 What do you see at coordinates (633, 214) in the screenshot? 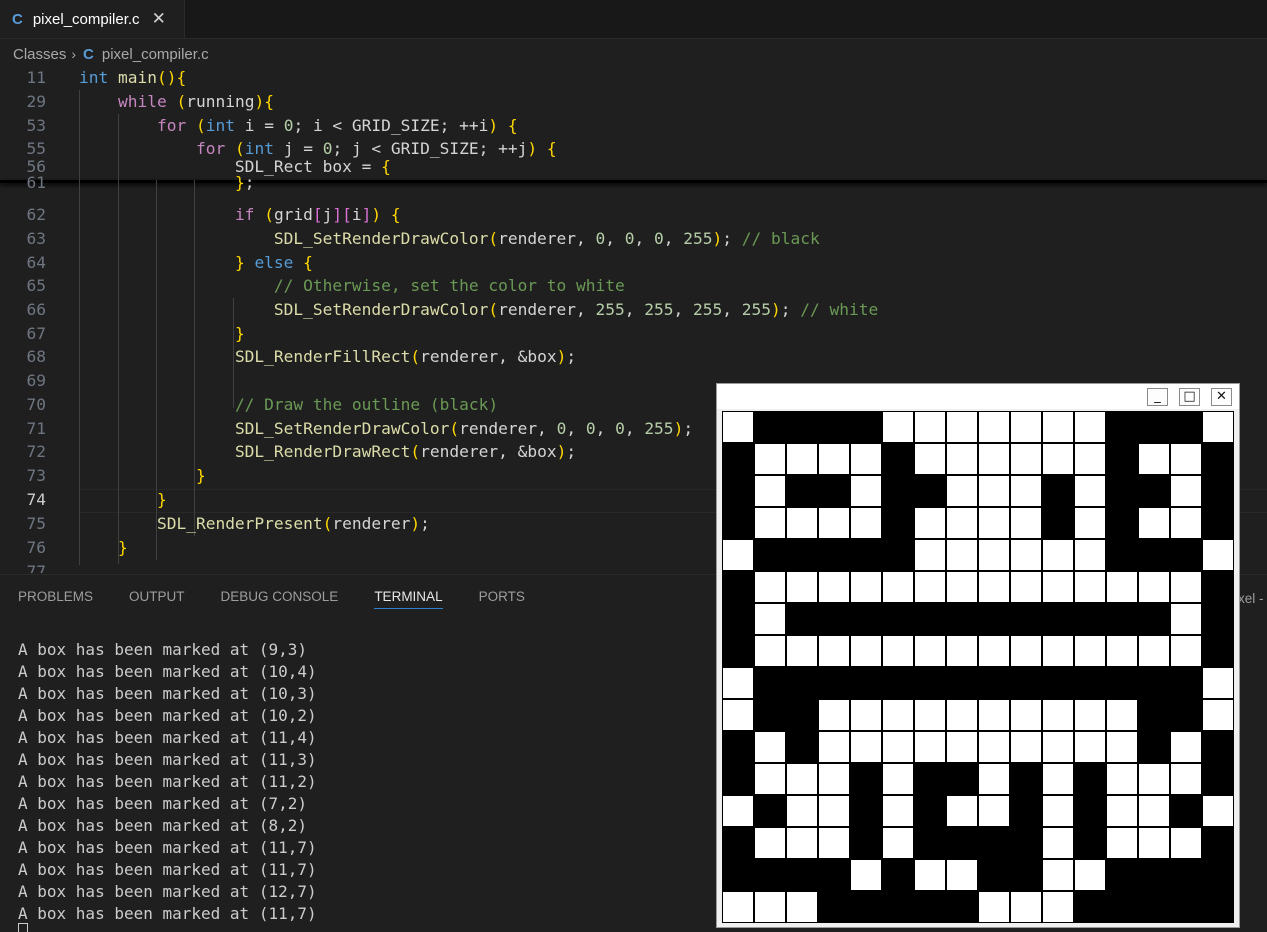
I see `code-line: 62 if (grid[j][i]) {` at bounding box center [633, 214].